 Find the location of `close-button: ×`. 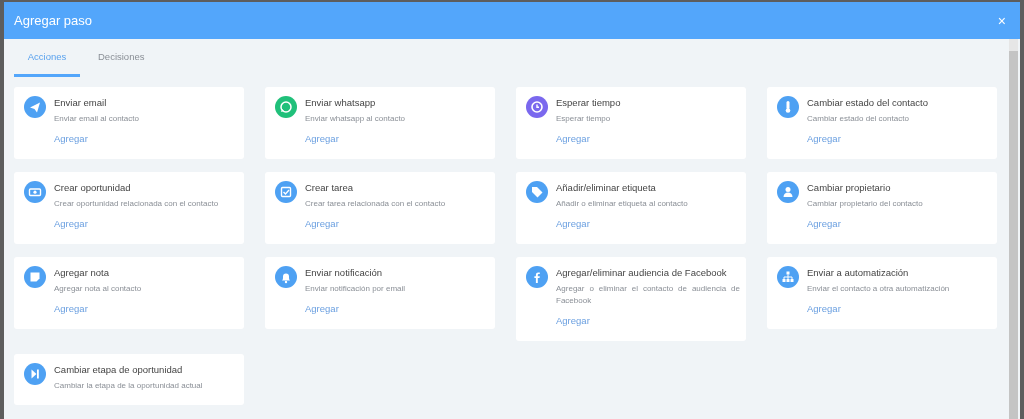

close-button: × is located at coordinates (1001, 20).